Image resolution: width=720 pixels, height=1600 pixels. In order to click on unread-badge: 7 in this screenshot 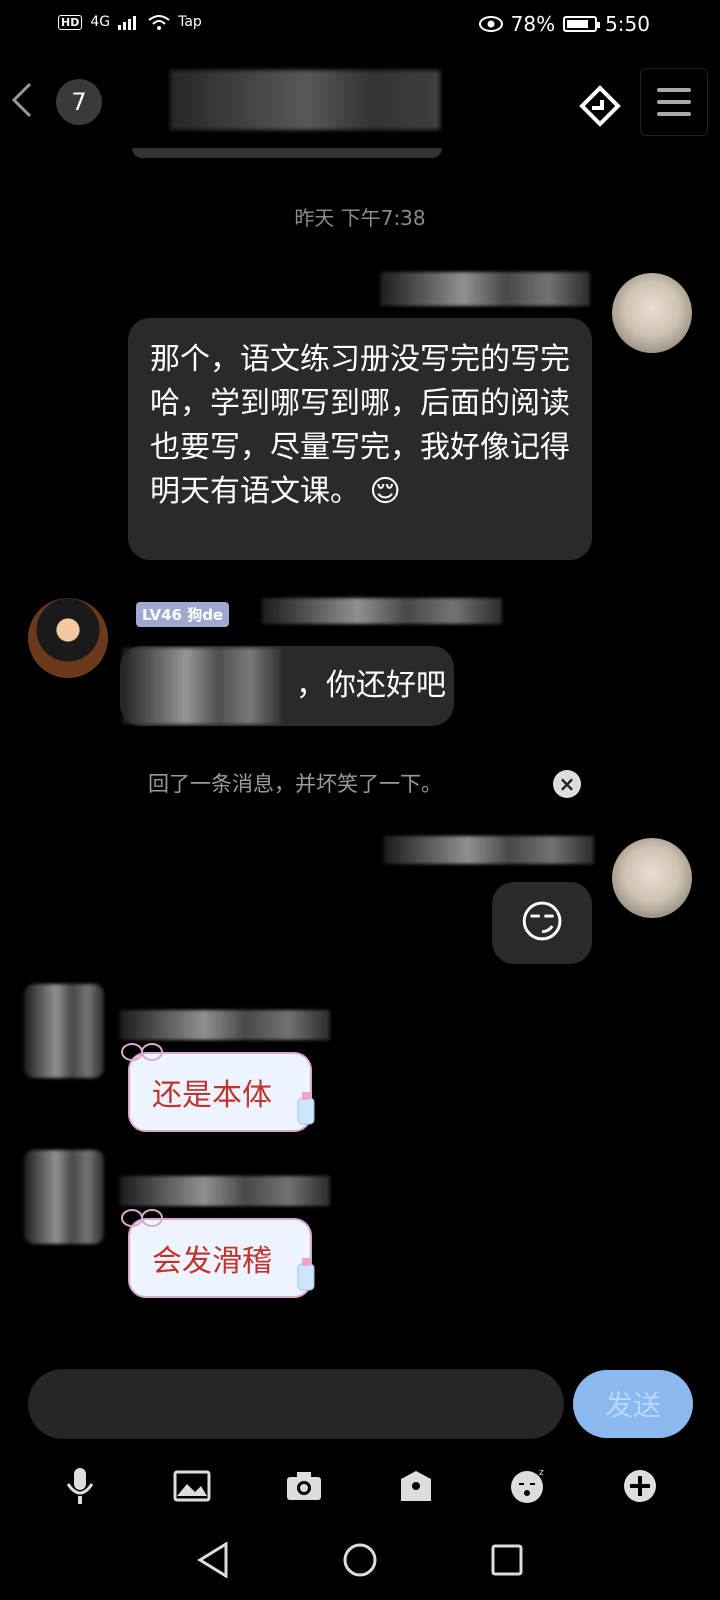, I will do `click(79, 102)`.